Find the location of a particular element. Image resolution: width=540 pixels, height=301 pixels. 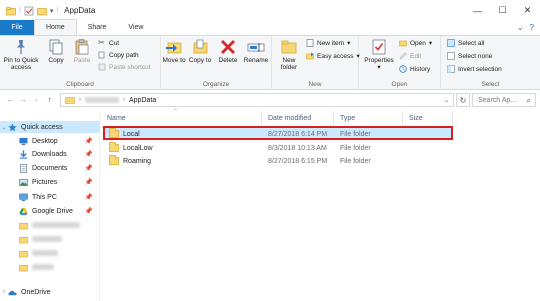

computer-icon is located at coordinates (23, 197).